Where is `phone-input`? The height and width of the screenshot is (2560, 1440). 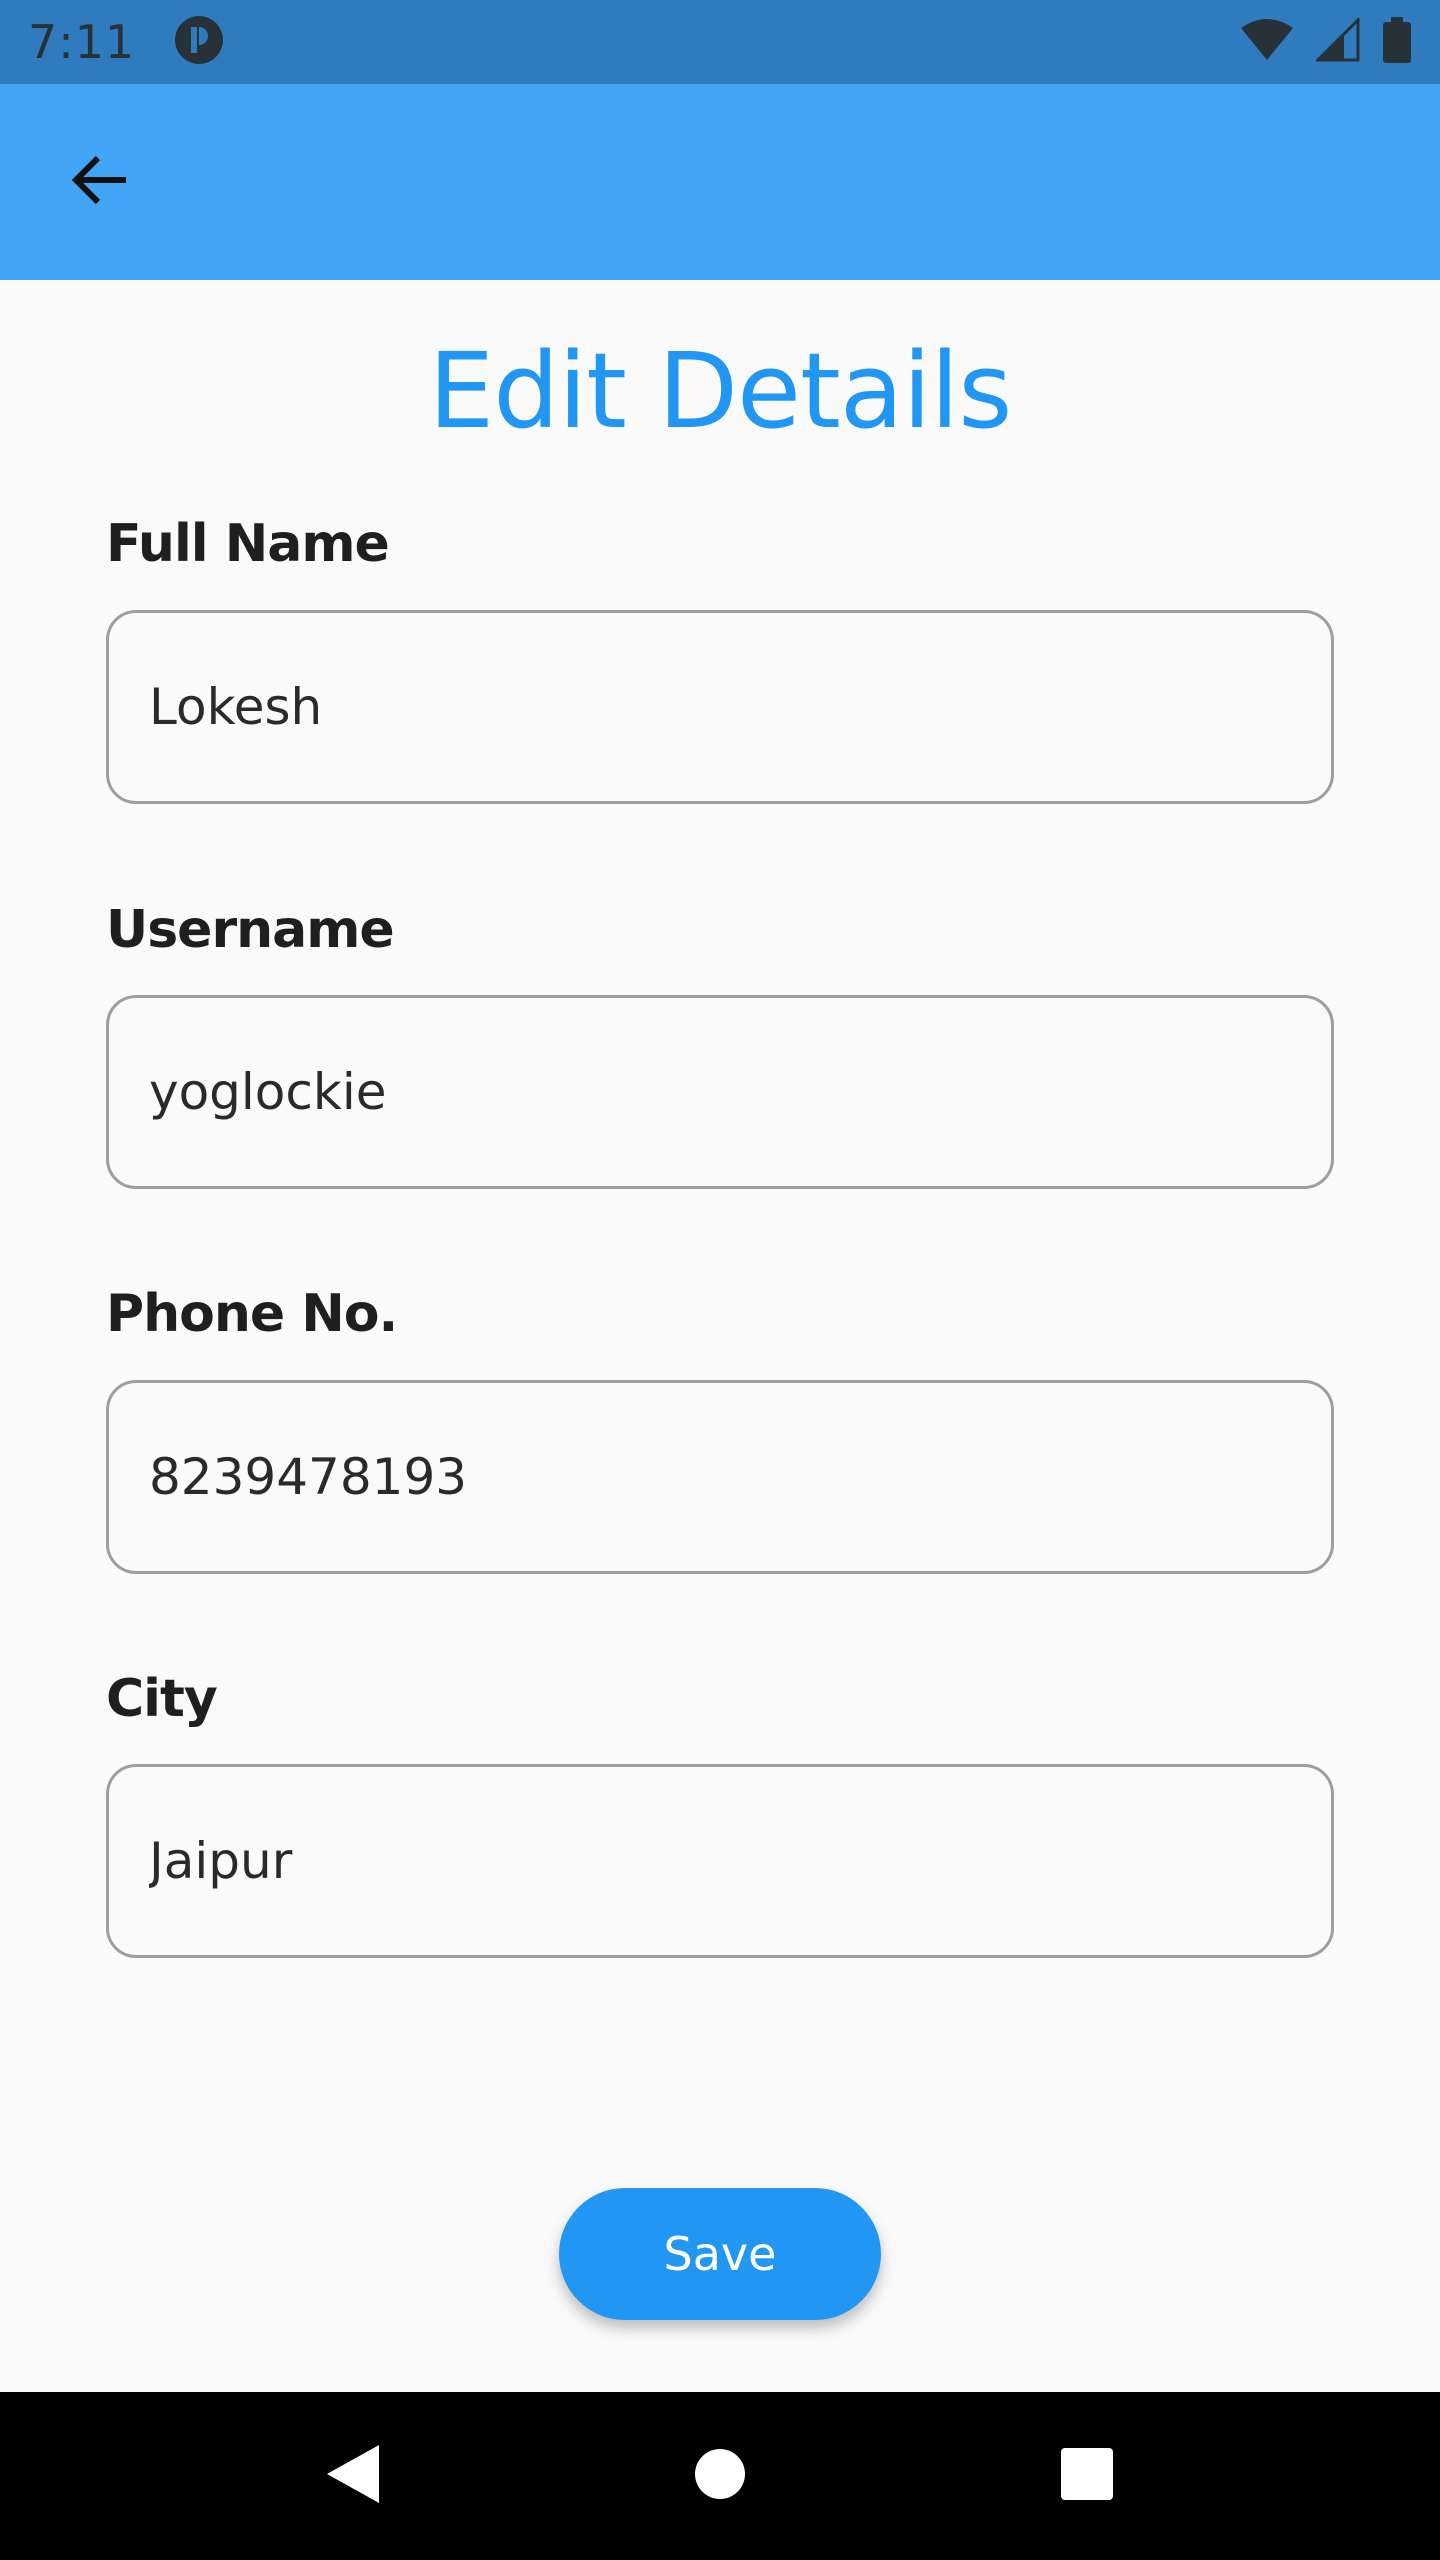 phone-input is located at coordinates (720, 1477).